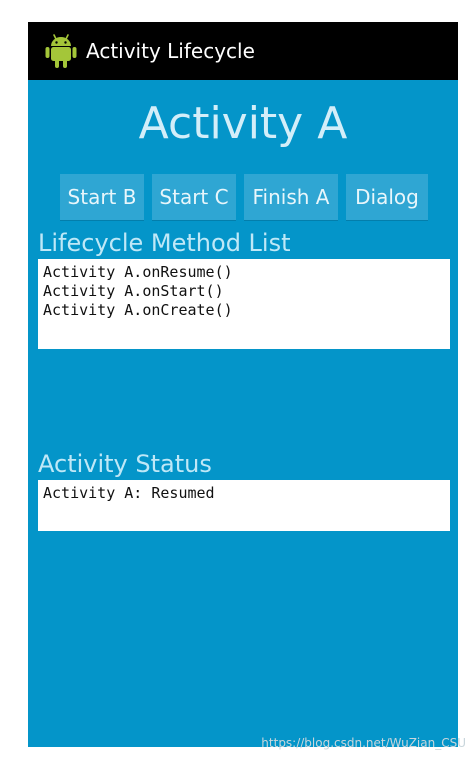 This screenshot has width=474, height=762. What do you see at coordinates (61, 51) in the screenshot?
I see `android-robot-icon` at bounding box center [61, 51].